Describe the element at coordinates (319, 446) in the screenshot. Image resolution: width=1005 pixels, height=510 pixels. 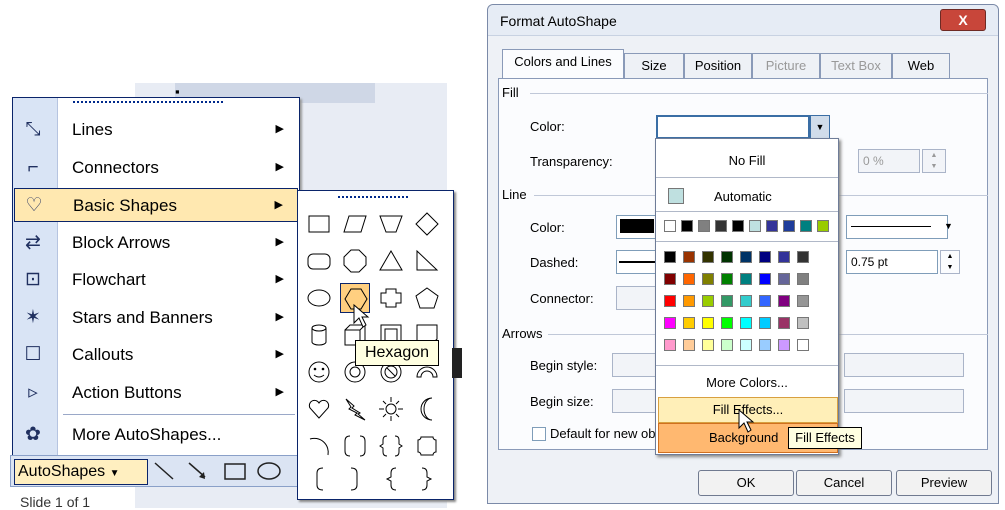
I see `arc-shape-icon` at that location.